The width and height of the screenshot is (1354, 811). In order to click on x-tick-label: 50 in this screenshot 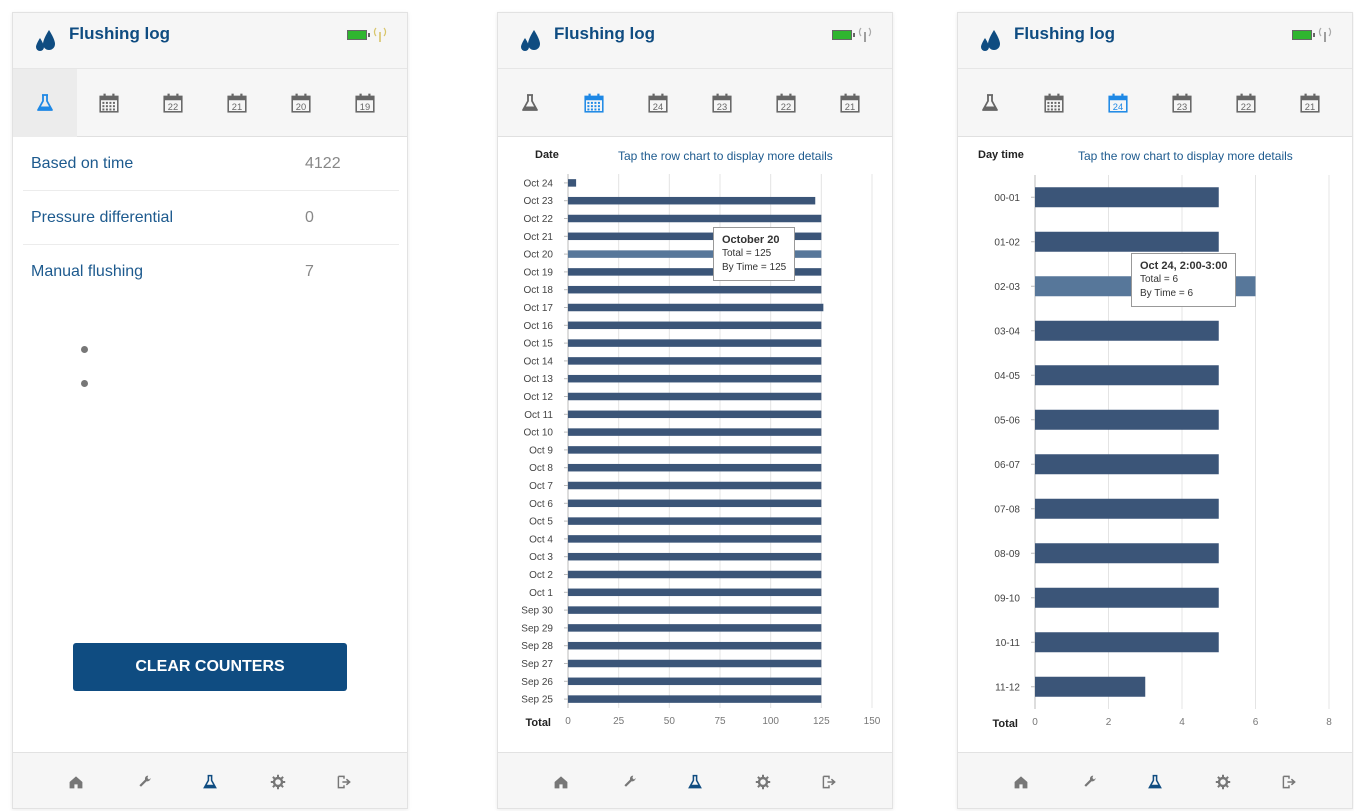, I will do `click(670, 721)`.